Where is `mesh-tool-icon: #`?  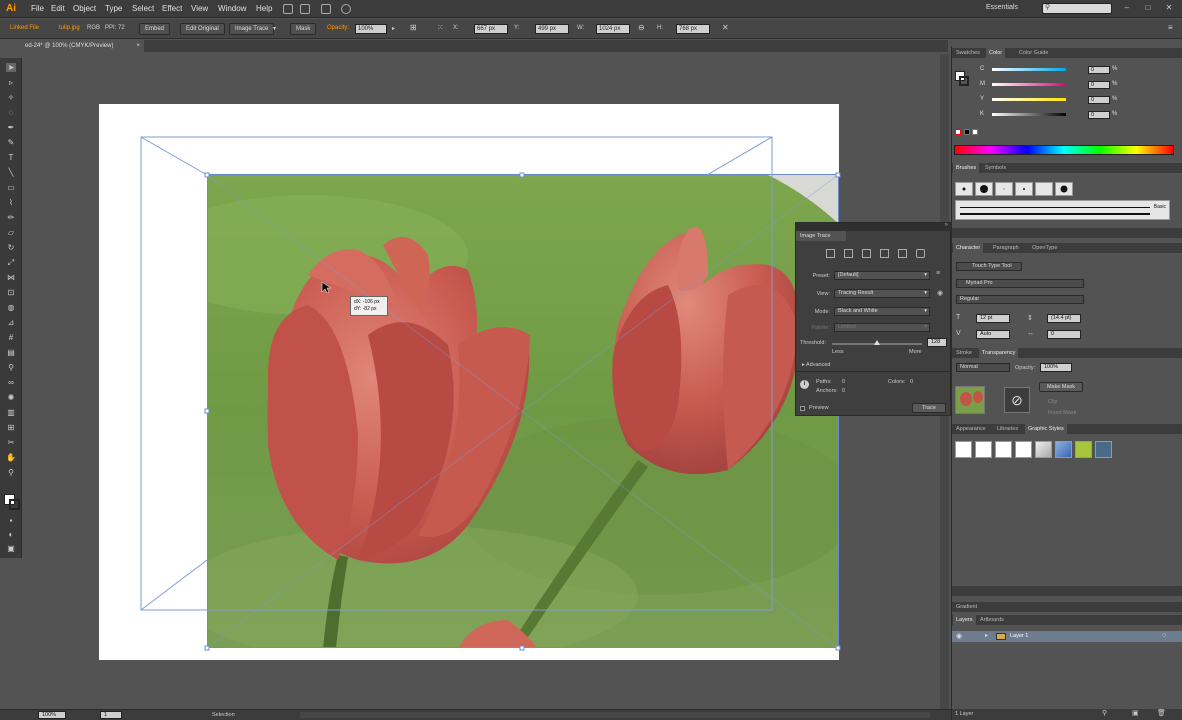 mesh-tool-icon: # is located at coordinates (11, 337).